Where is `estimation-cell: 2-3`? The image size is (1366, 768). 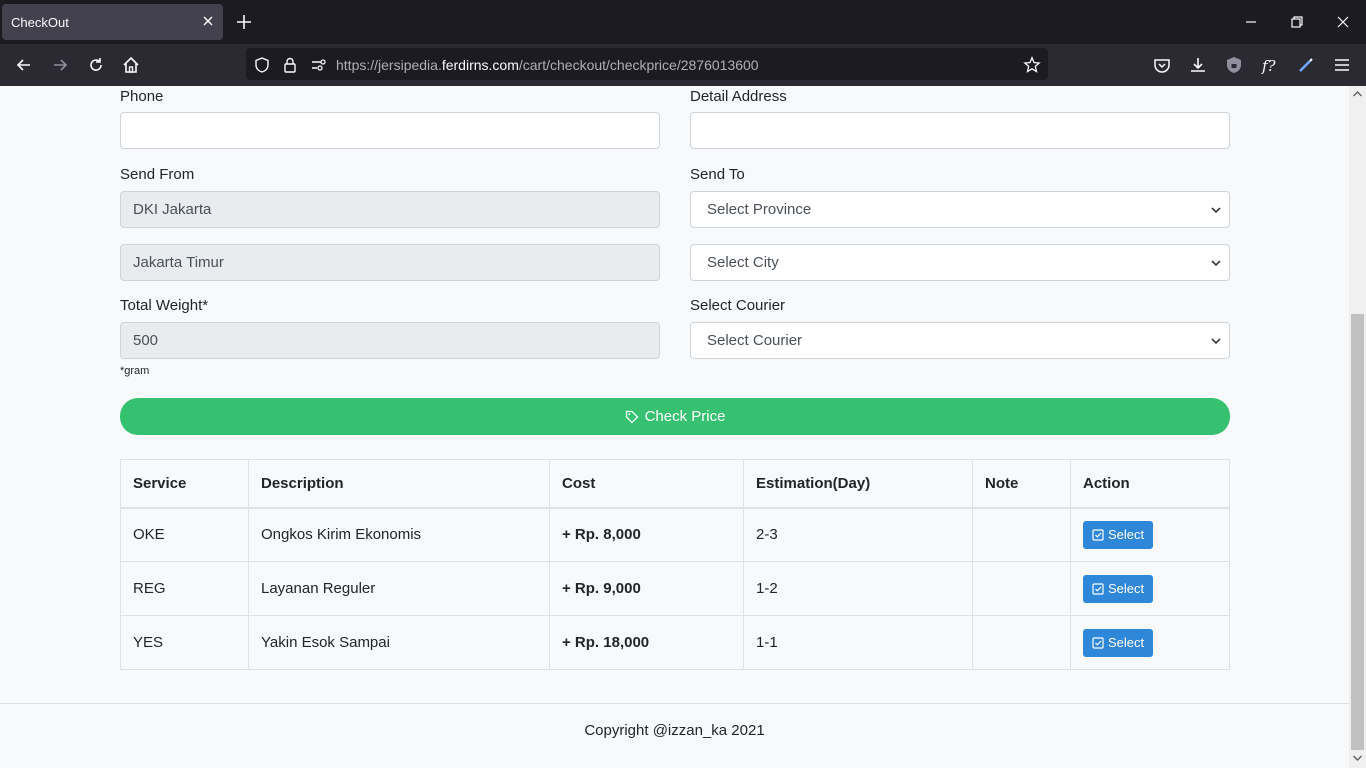
estimation-cell: 2-3 is located at coordinates (858, 534).